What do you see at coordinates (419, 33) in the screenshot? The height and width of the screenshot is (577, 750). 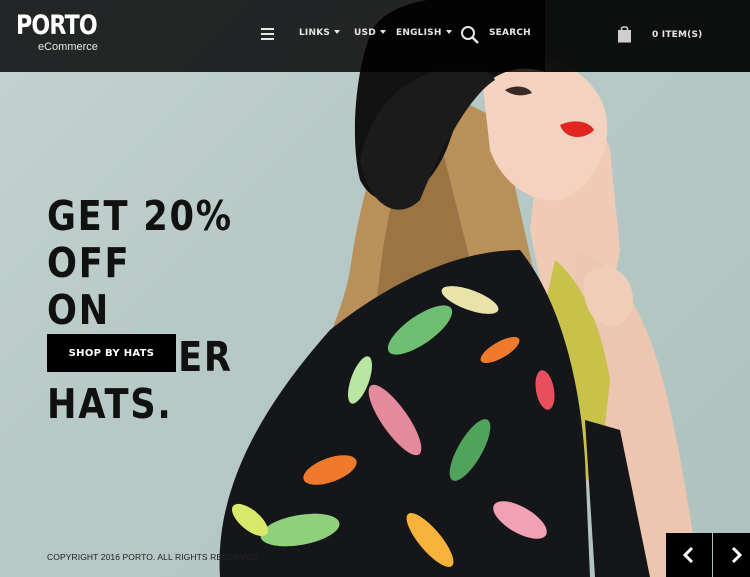 I see `language-label: ENGLISH` at bounding box center [419, 33].